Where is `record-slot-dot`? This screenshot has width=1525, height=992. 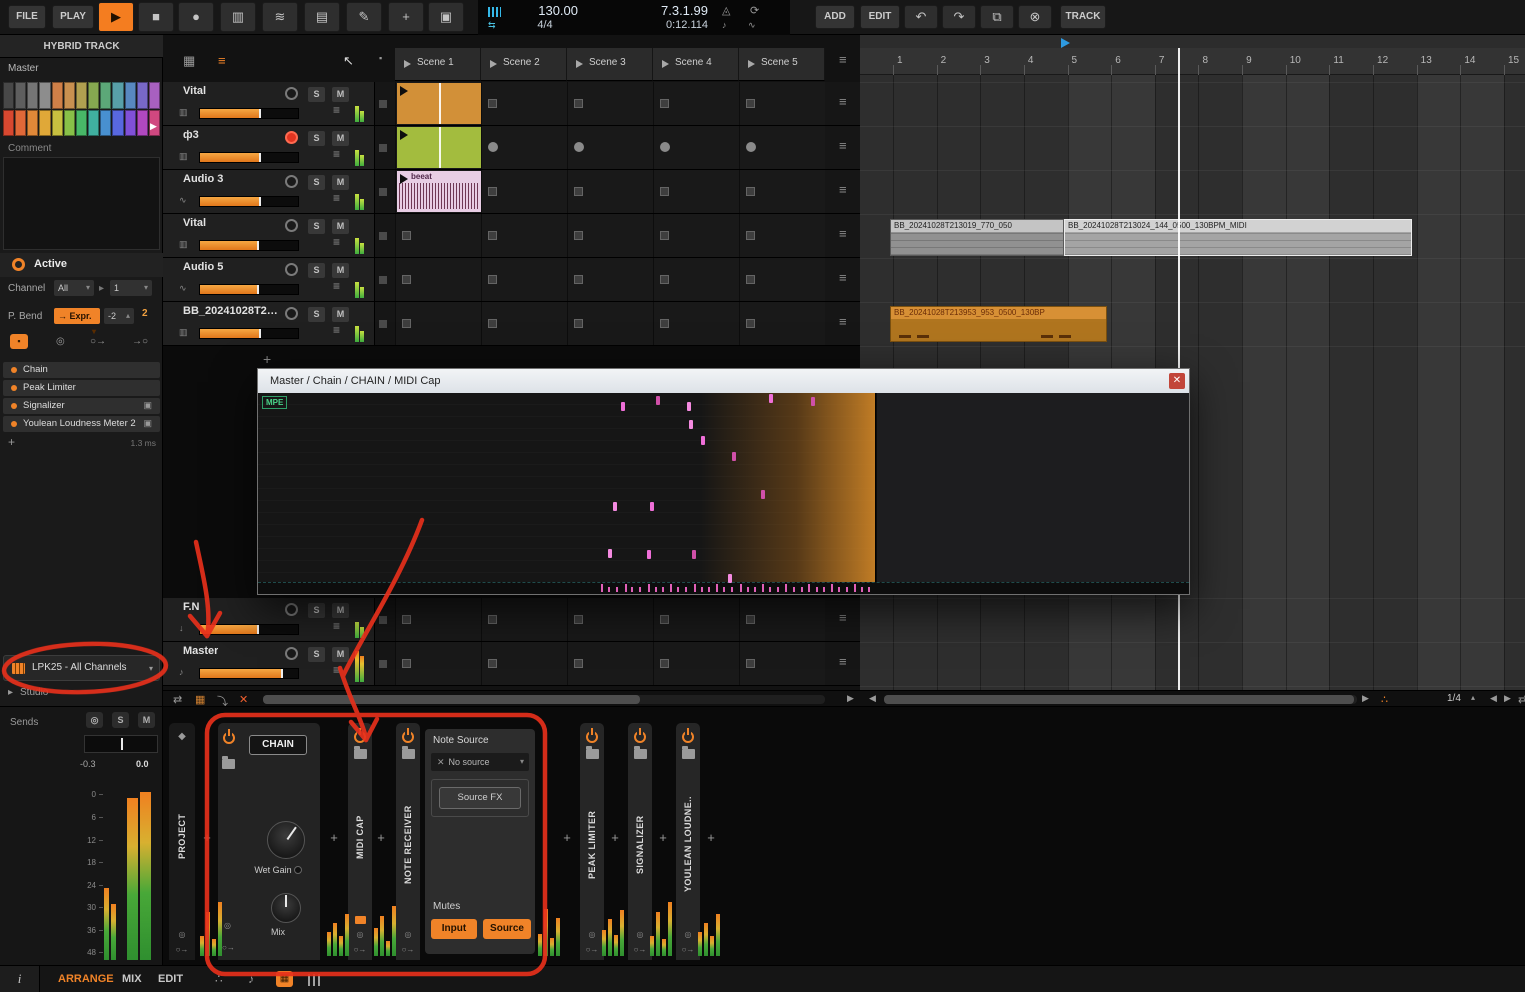 record-slot-dot is located at coordinates (579, 147).